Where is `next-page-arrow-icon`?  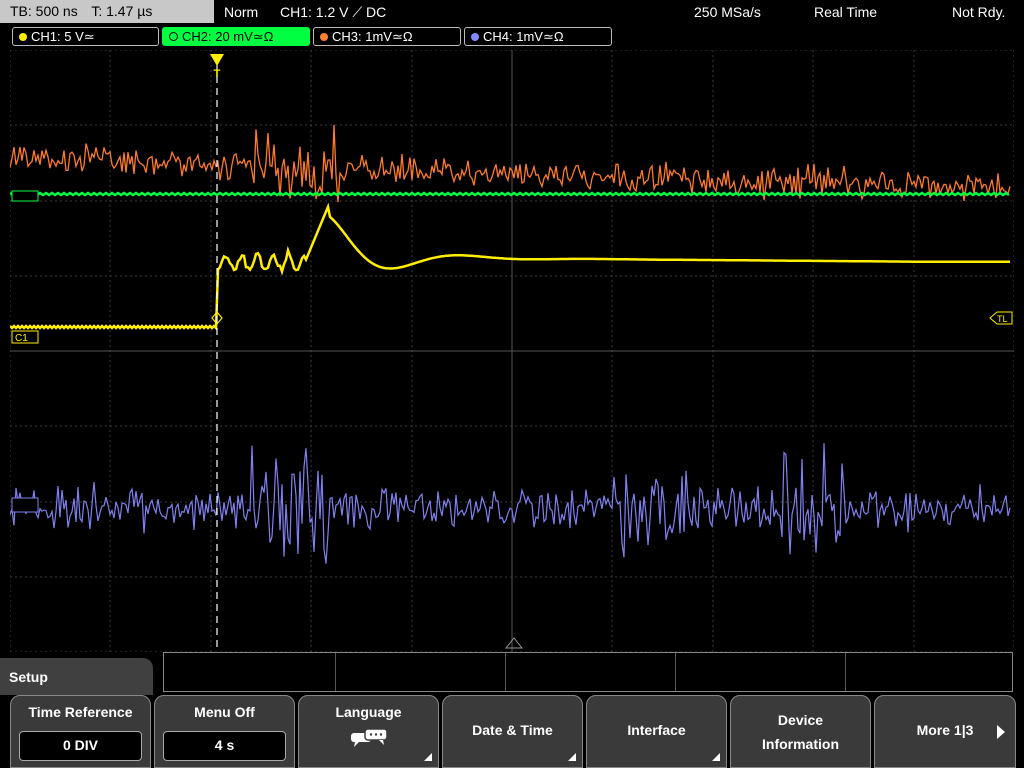
next-page-arrow-icon is located at coordinates (1001, 732).